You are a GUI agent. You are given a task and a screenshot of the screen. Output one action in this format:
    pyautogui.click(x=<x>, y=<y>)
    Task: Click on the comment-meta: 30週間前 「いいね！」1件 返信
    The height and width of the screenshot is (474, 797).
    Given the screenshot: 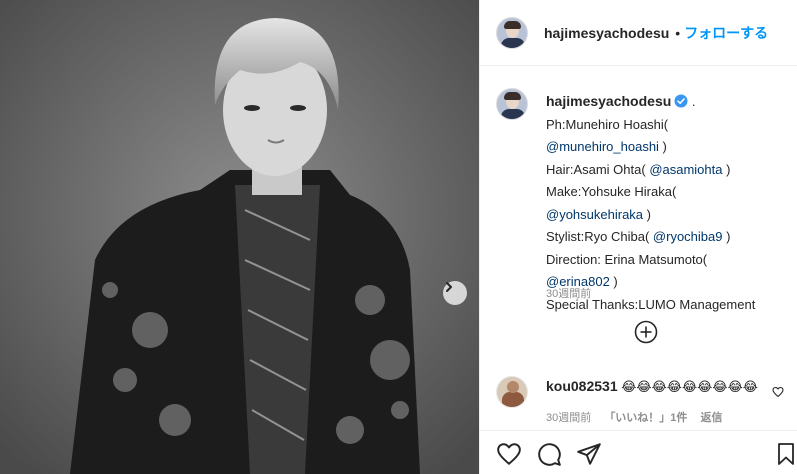 What is the action you would take?
    pyautogui.click(x=639, y=417)
    